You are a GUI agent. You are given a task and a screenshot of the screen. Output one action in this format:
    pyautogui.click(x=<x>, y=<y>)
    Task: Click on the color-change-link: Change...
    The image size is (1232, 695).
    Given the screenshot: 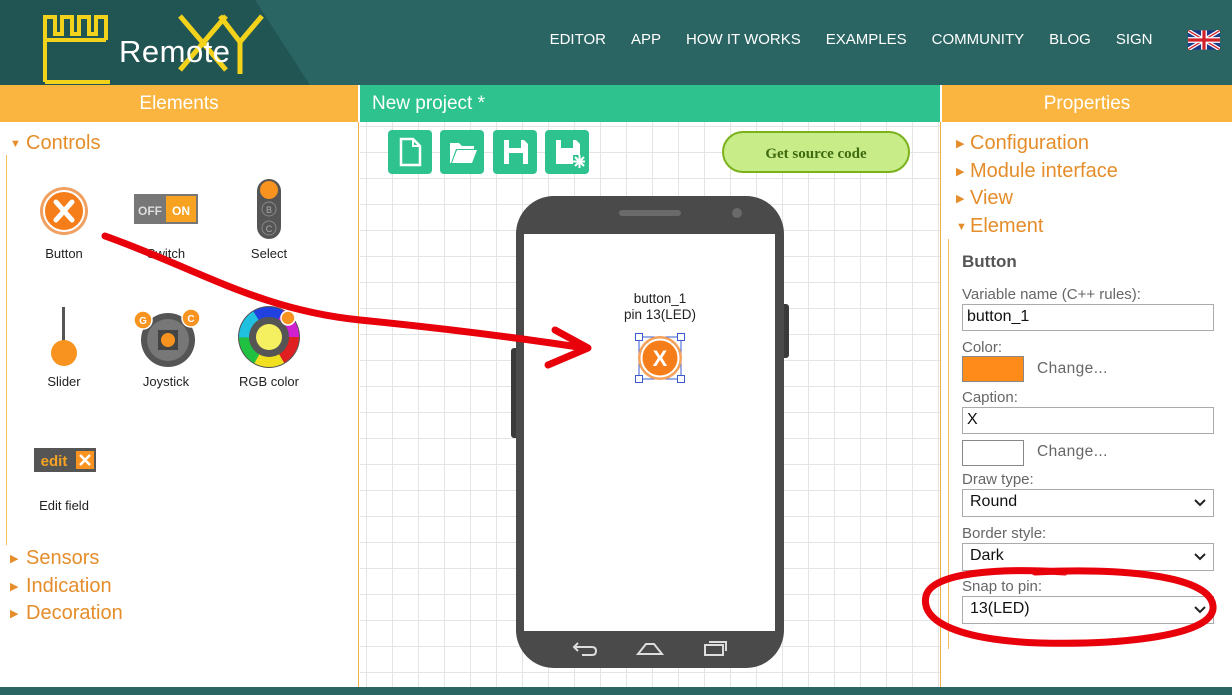 What is the action you would take?
    pyautogui.click(x=1072, y=369)
    